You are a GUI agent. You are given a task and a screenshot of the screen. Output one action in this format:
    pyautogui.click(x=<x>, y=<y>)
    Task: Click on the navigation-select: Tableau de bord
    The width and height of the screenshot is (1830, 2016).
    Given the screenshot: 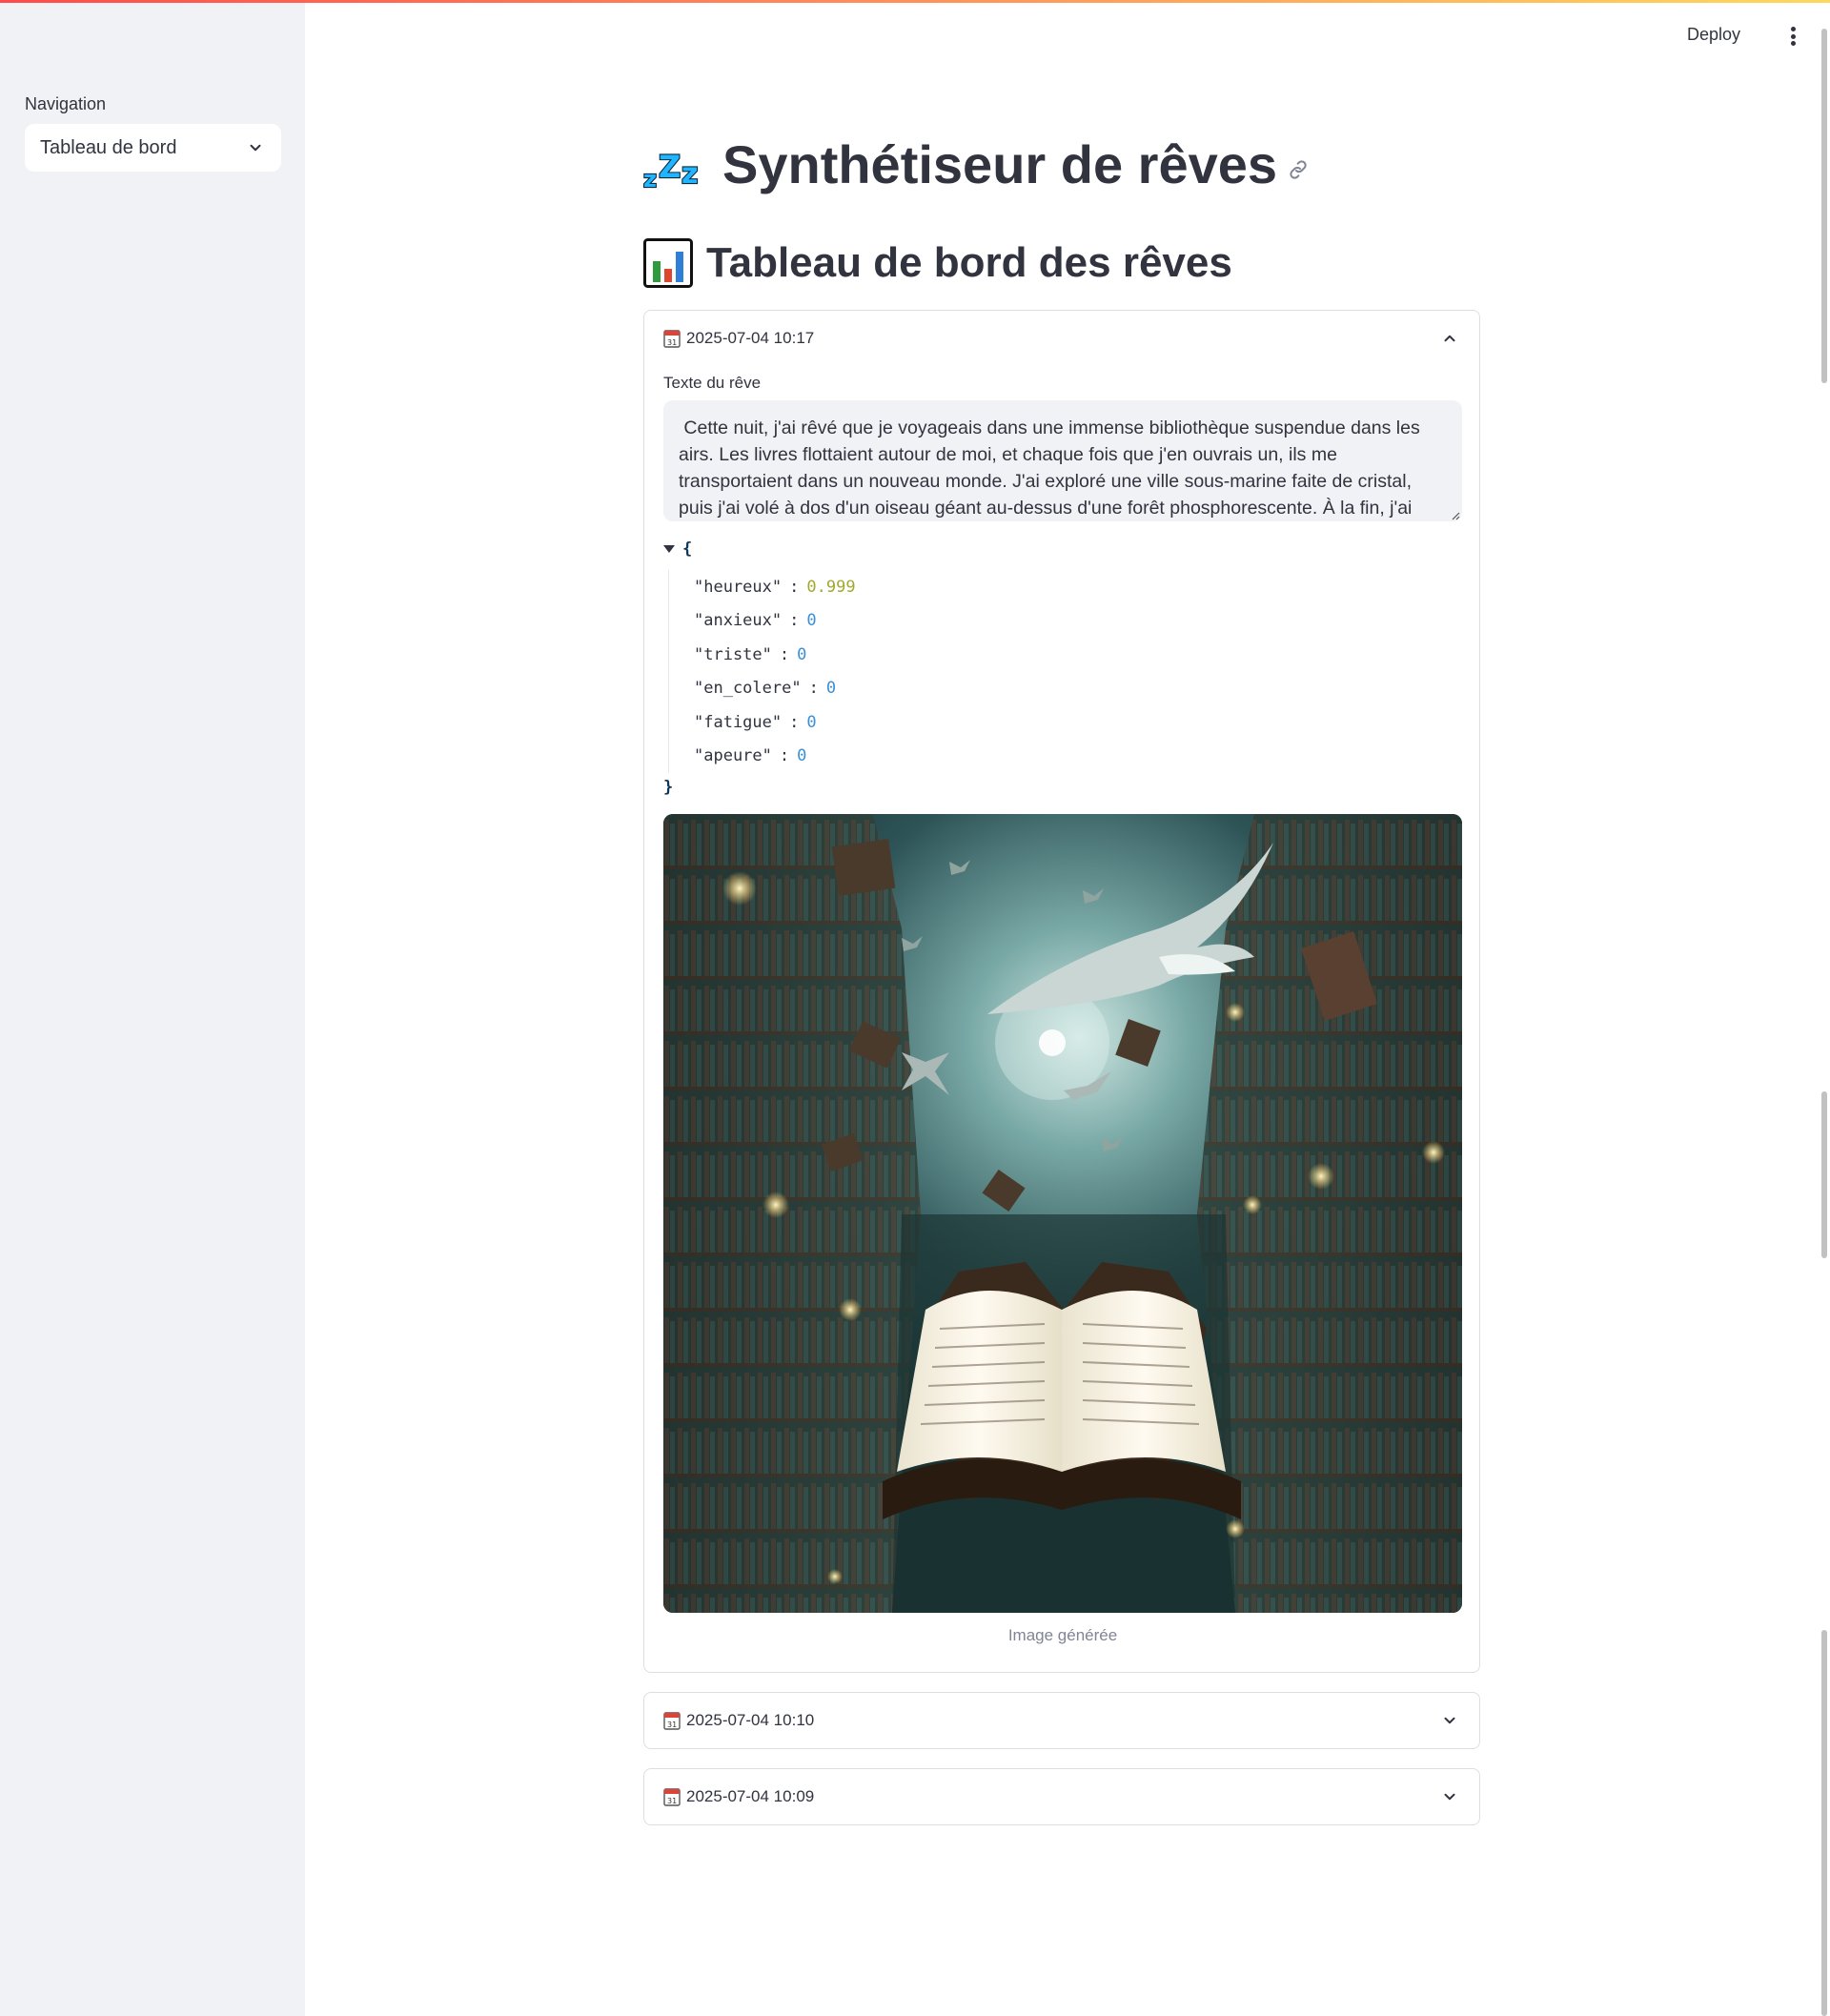 What is the action you would take?
    pyautogui.click(x=153, y=148)
    